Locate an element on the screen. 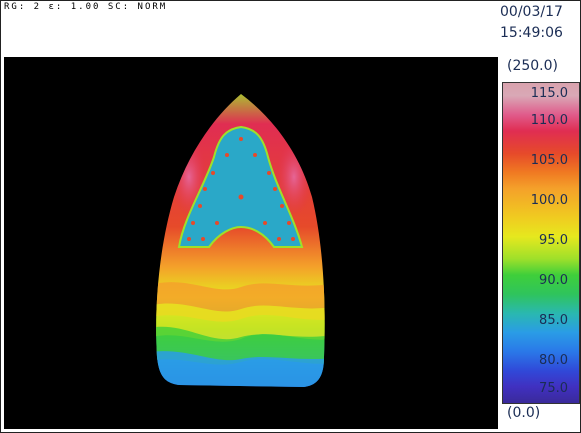  colorbar-tick: 95.0 is located at coordinates (553, 240).